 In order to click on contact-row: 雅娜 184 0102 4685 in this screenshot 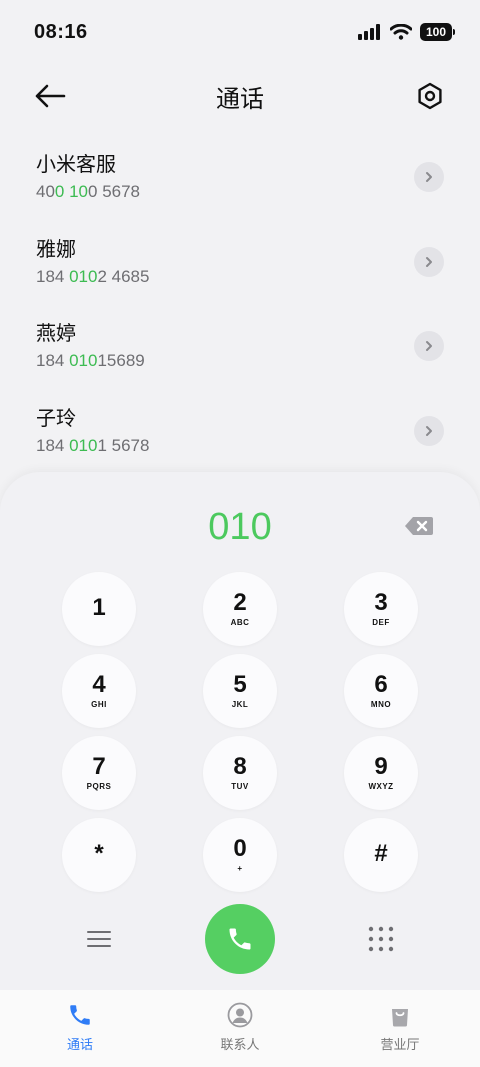, I will do `click(240, 267)`.